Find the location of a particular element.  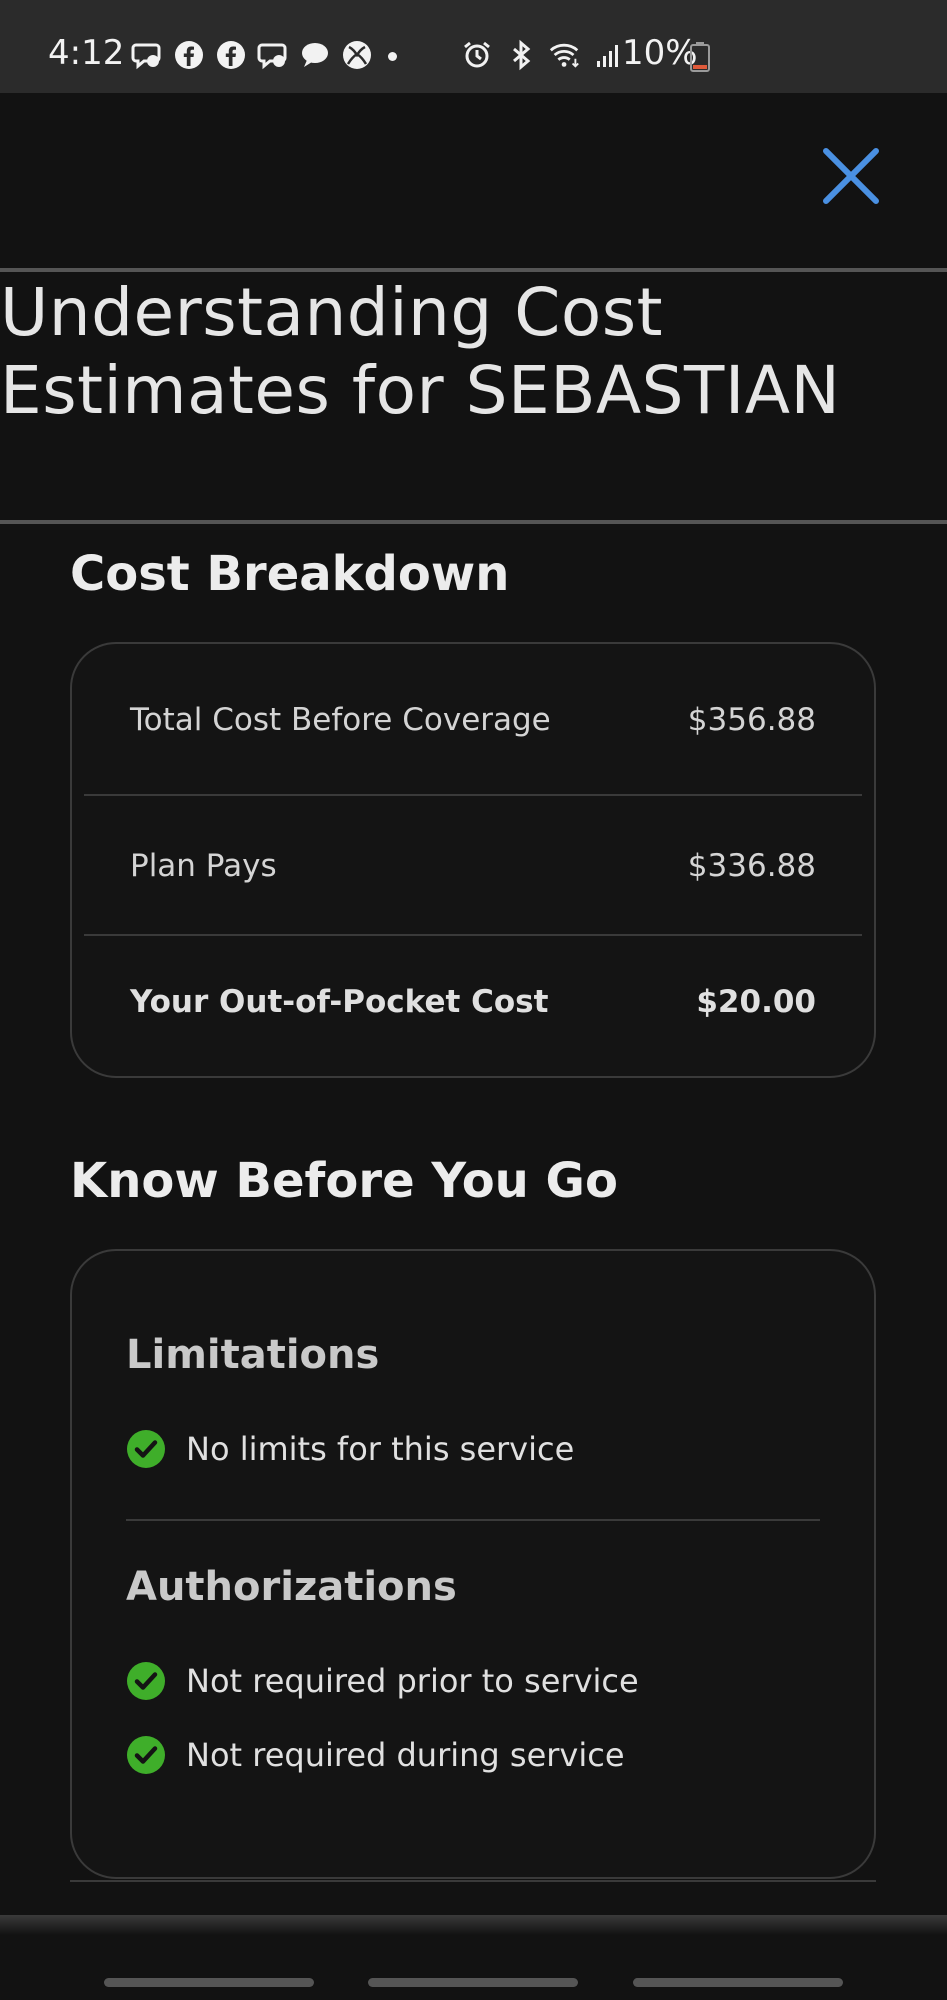

limitation-text: No limits for this service is located at coordinates (380, 1449).